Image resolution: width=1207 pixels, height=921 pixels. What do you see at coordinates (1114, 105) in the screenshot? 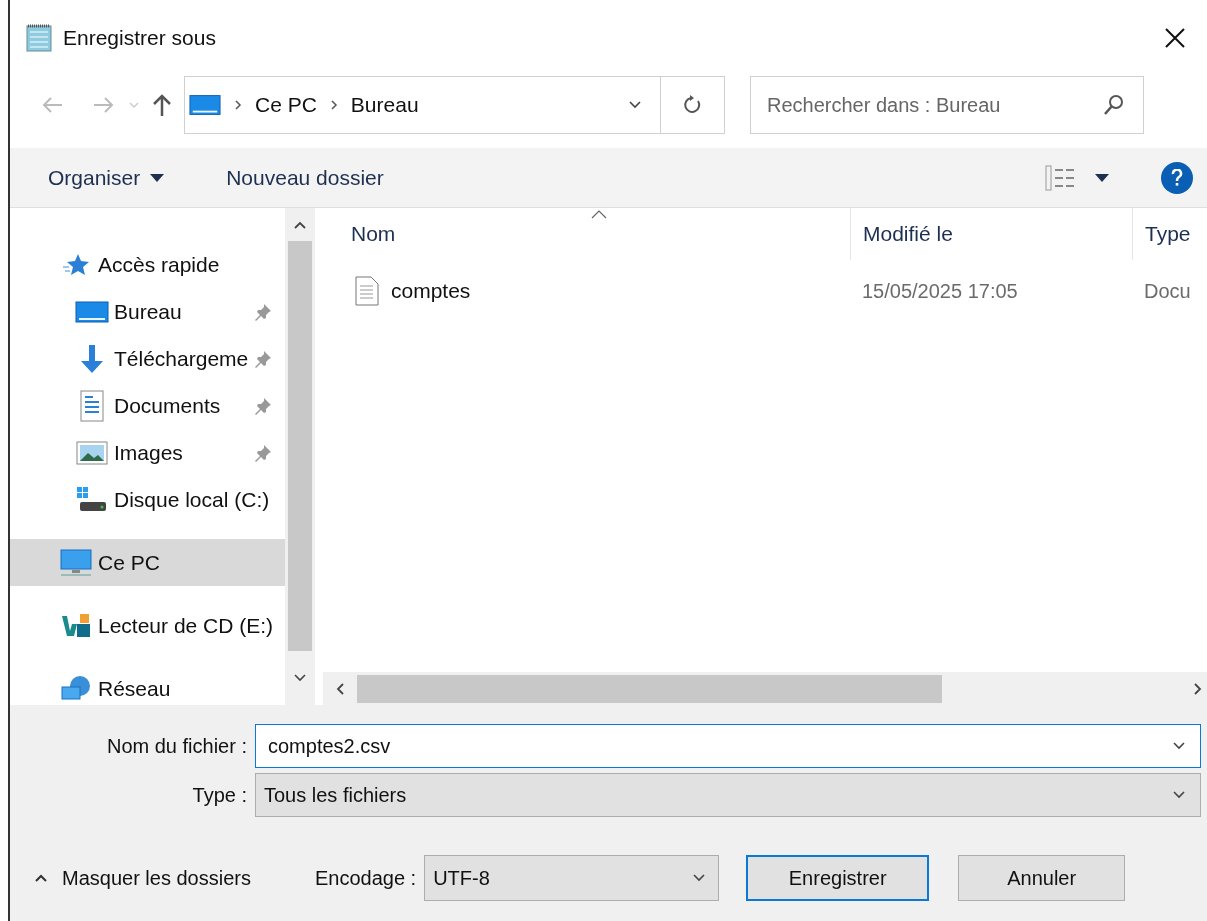
I see `search-icon` at bounding box center [1114, 105].